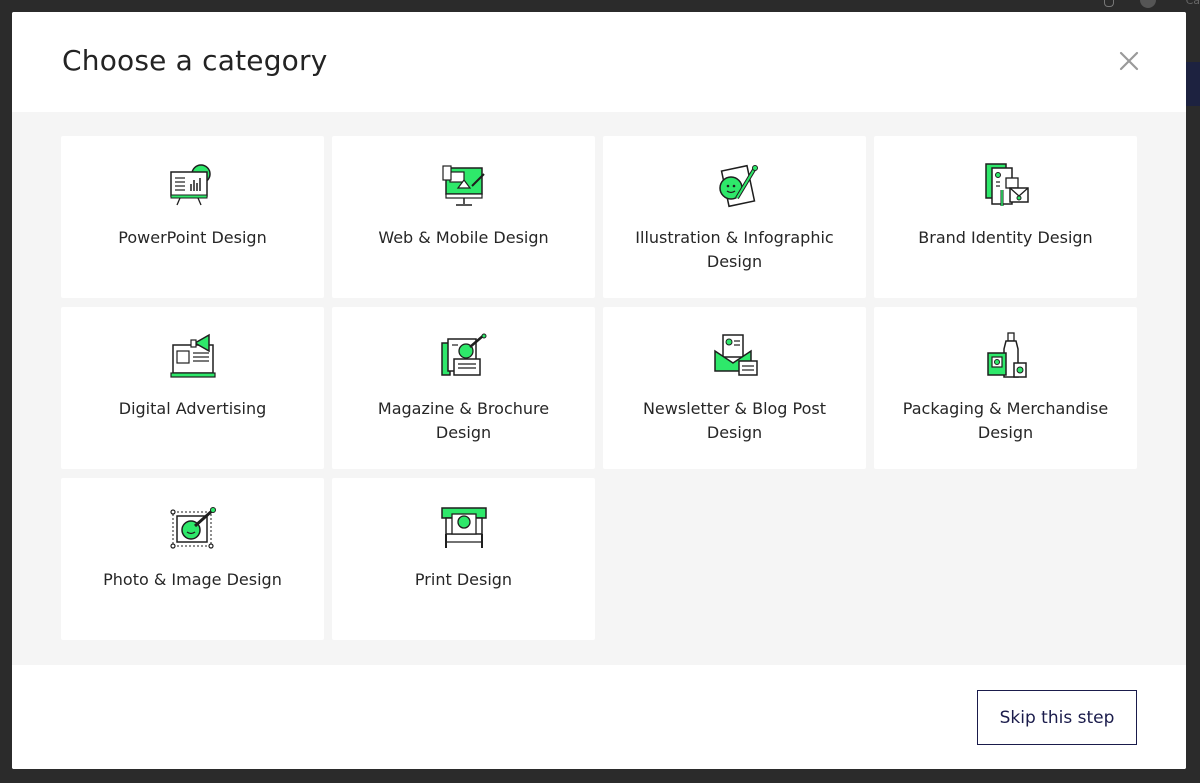 Image resolution: width=1200 pixels, height=783 pixels. I want to click on stationery-icon, so click(1006, 184).